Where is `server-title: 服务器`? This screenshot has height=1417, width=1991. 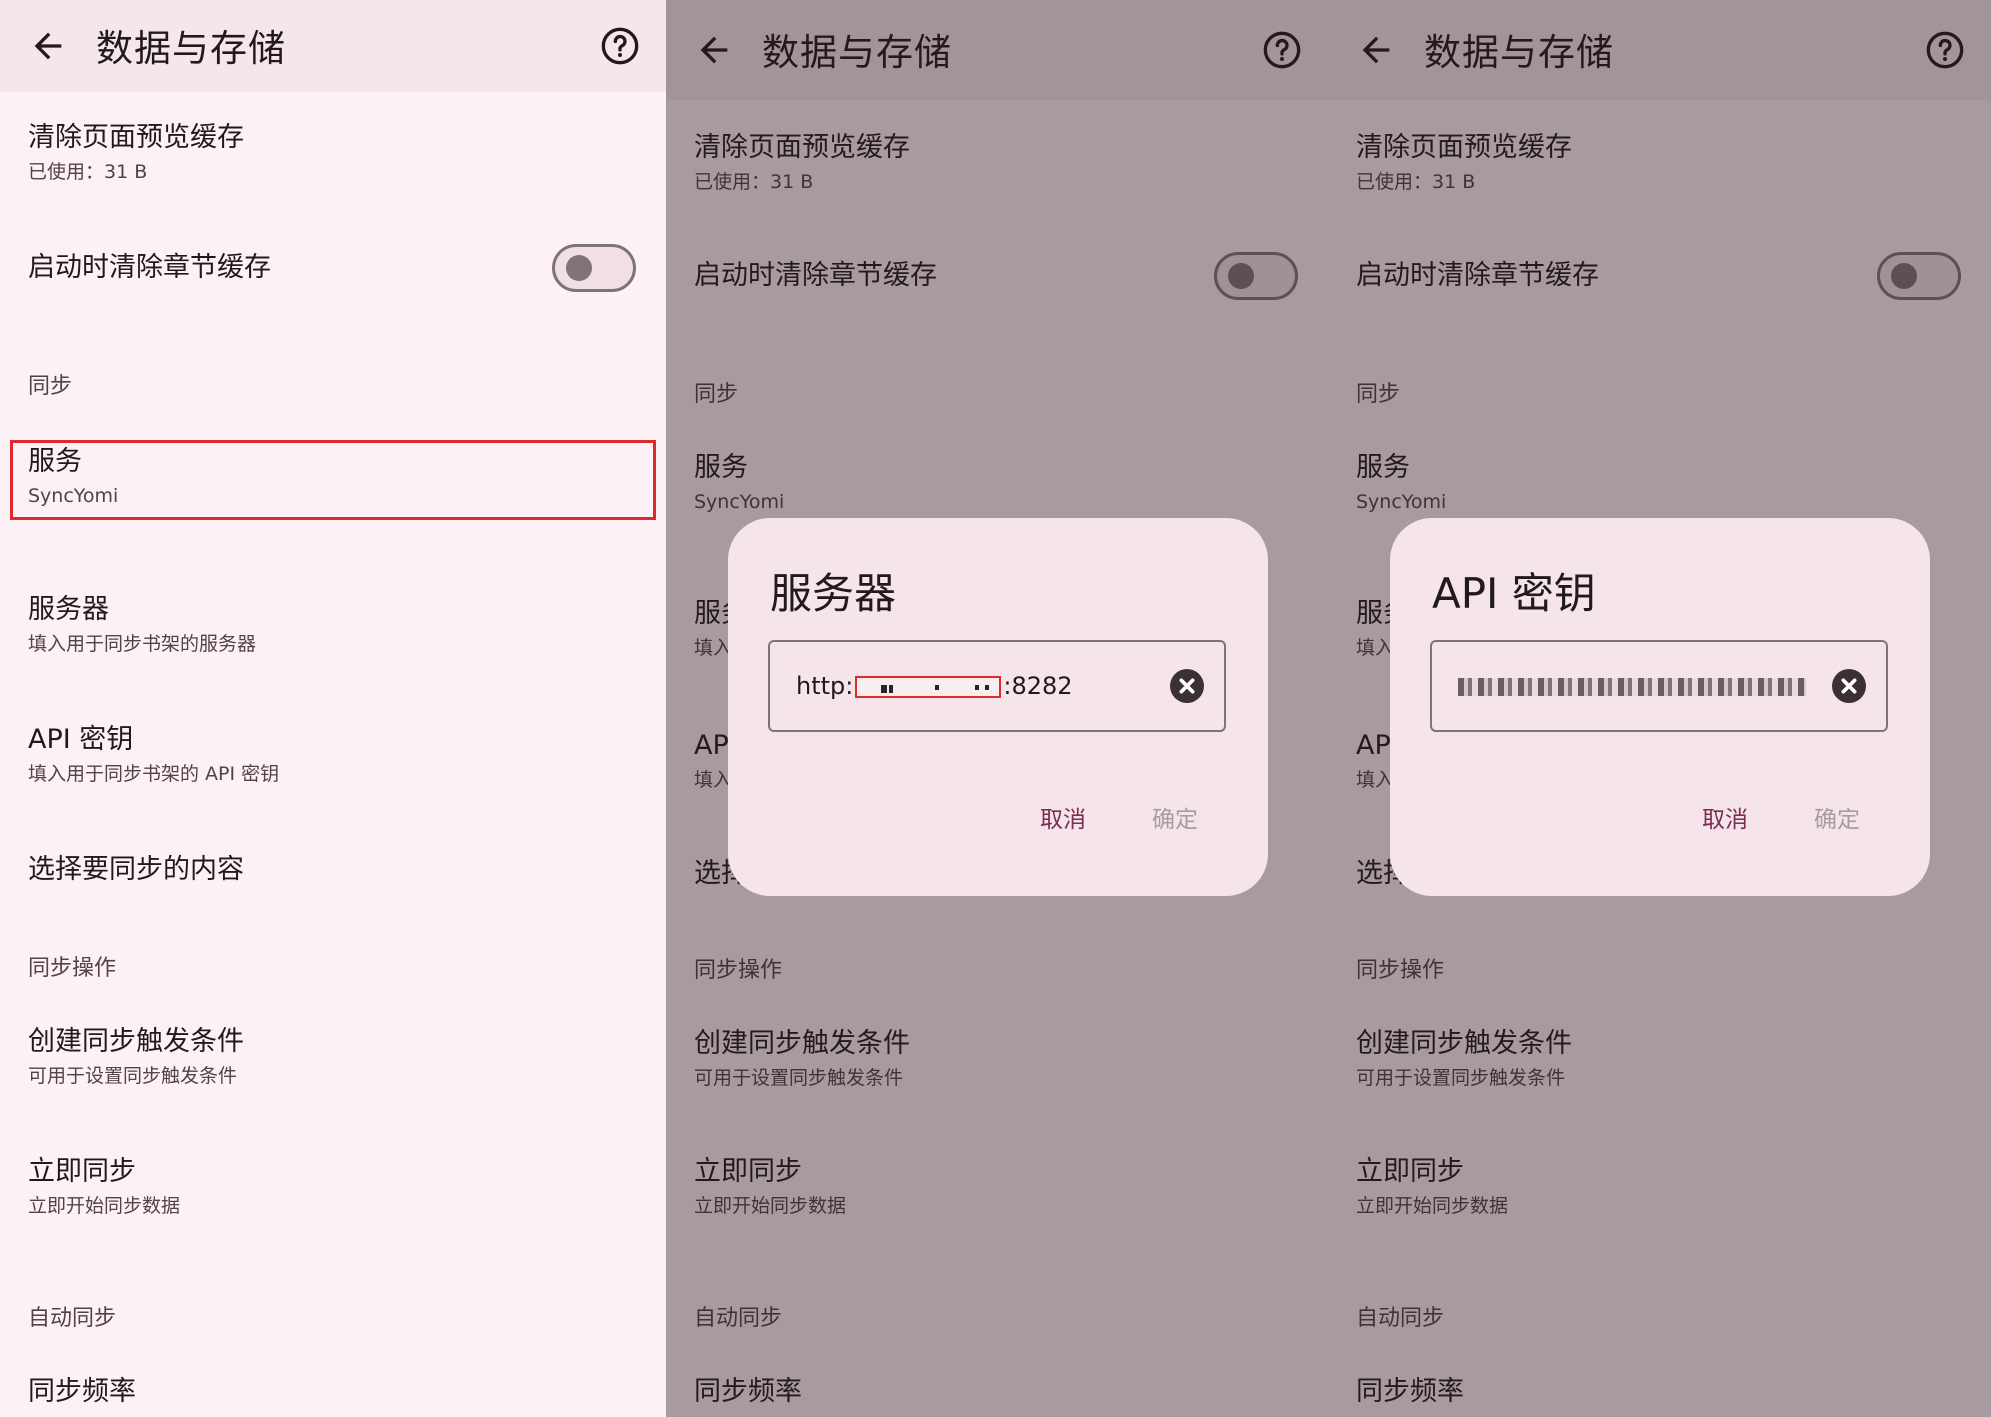
server-title: 服务器 is located at coordinates (68, 609).